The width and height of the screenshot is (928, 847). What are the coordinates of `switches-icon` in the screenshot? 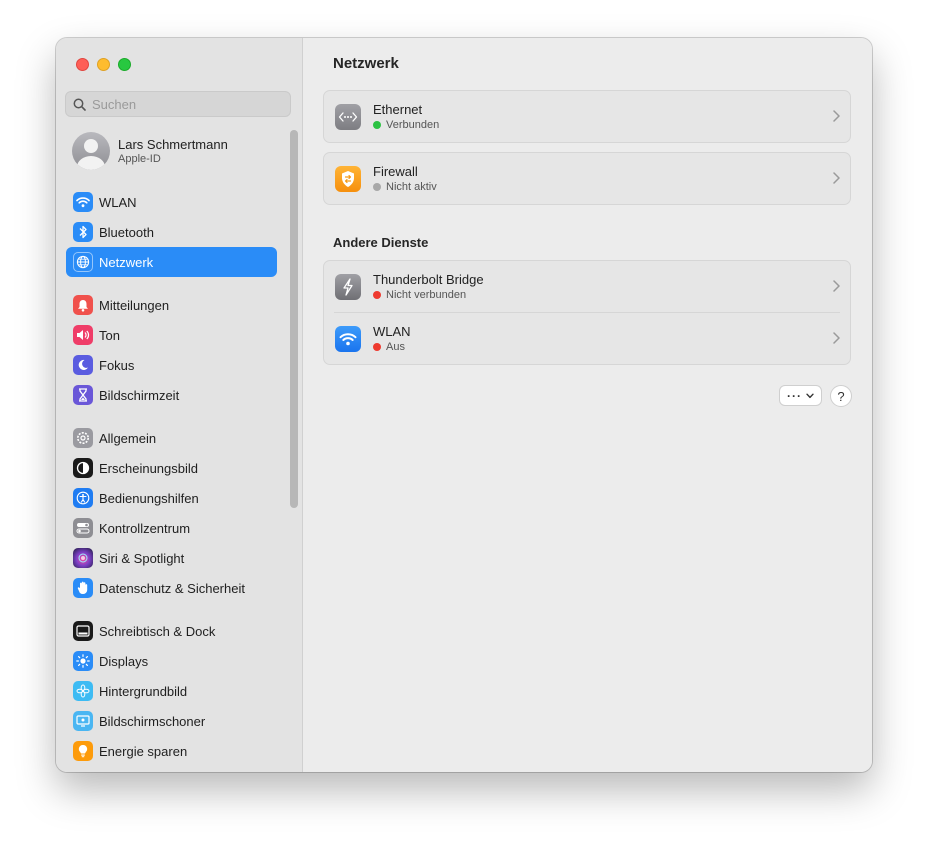 It's located at (83, 528).